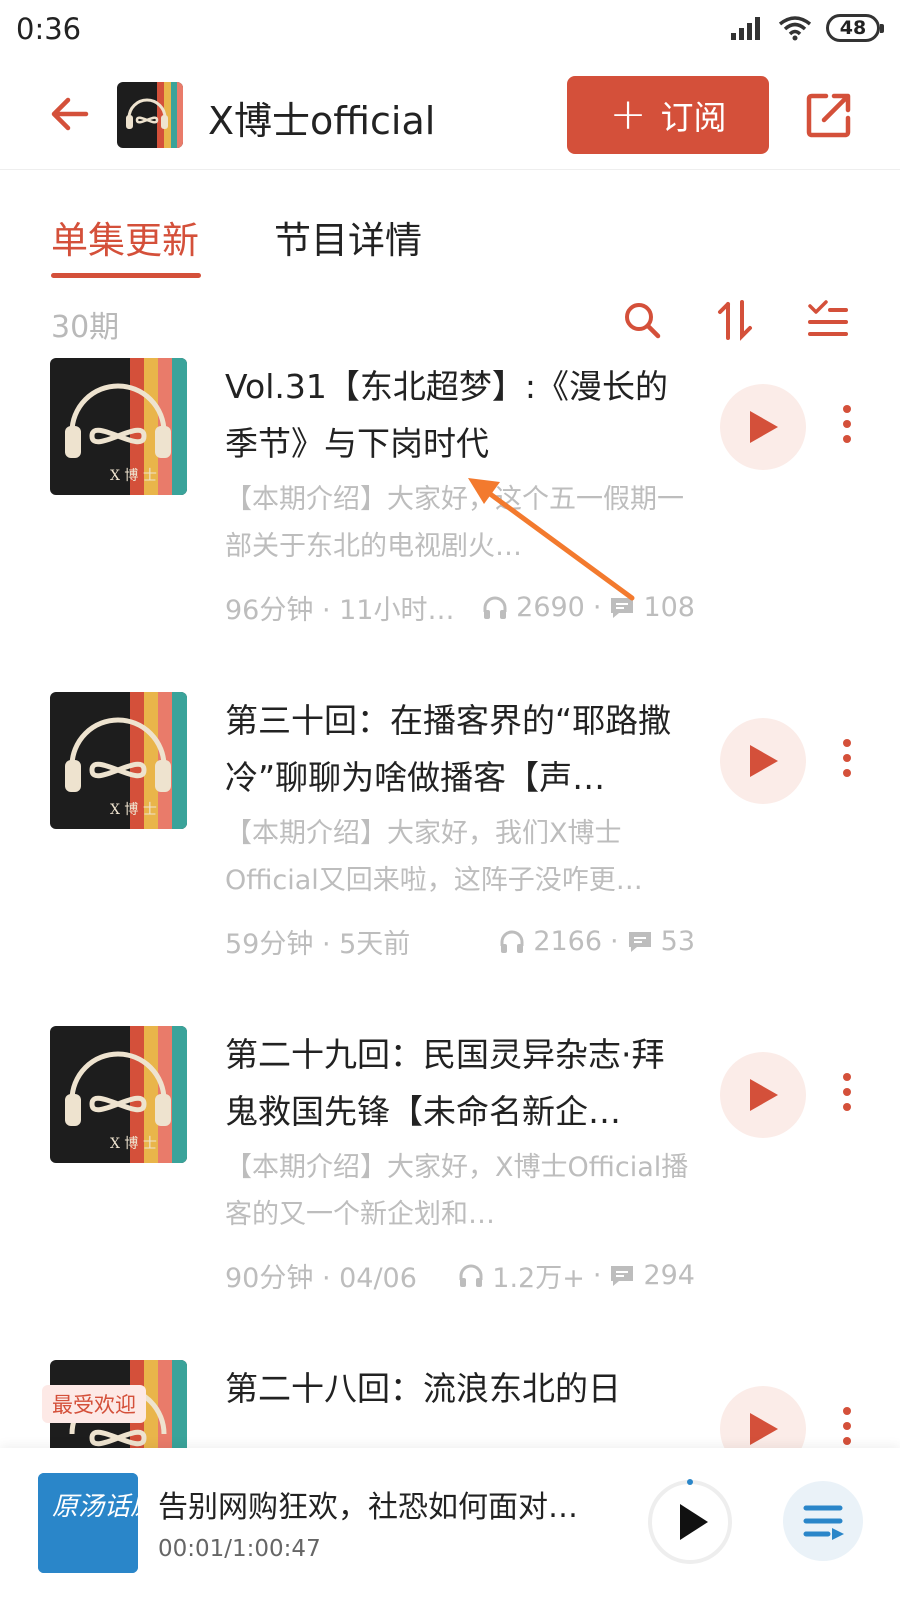 The width and height of the screenshot is (900, 1600). What do you see at coordinates (669, 607) in the screenshot?
I see `comment-count: 108` at bounding box center [669, 607].